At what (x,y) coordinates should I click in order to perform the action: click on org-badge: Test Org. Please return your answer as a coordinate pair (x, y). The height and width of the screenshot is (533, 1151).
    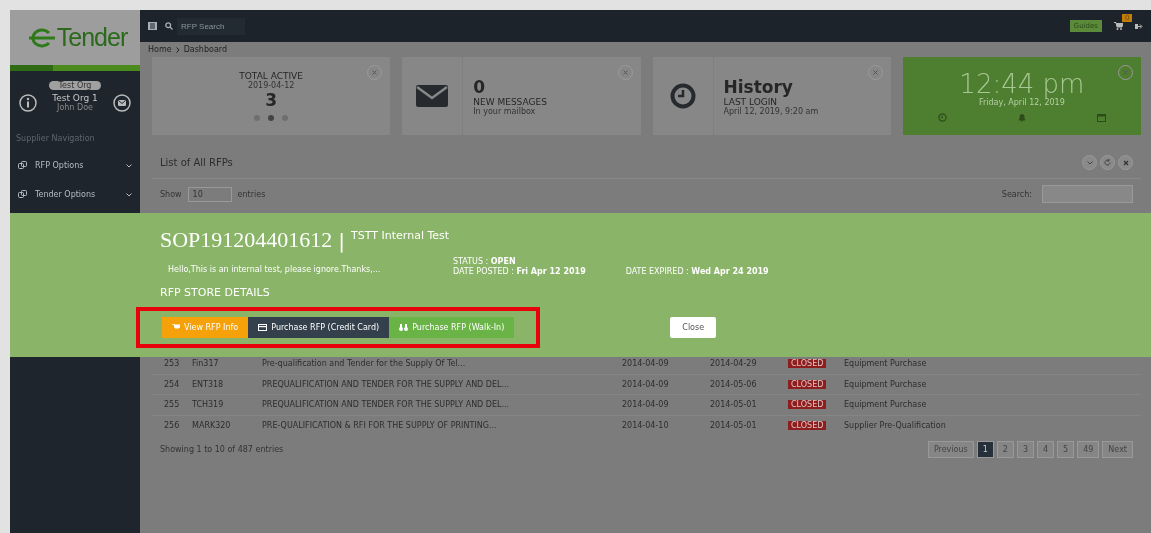
    Looking at the image, I should click on (75, 85).